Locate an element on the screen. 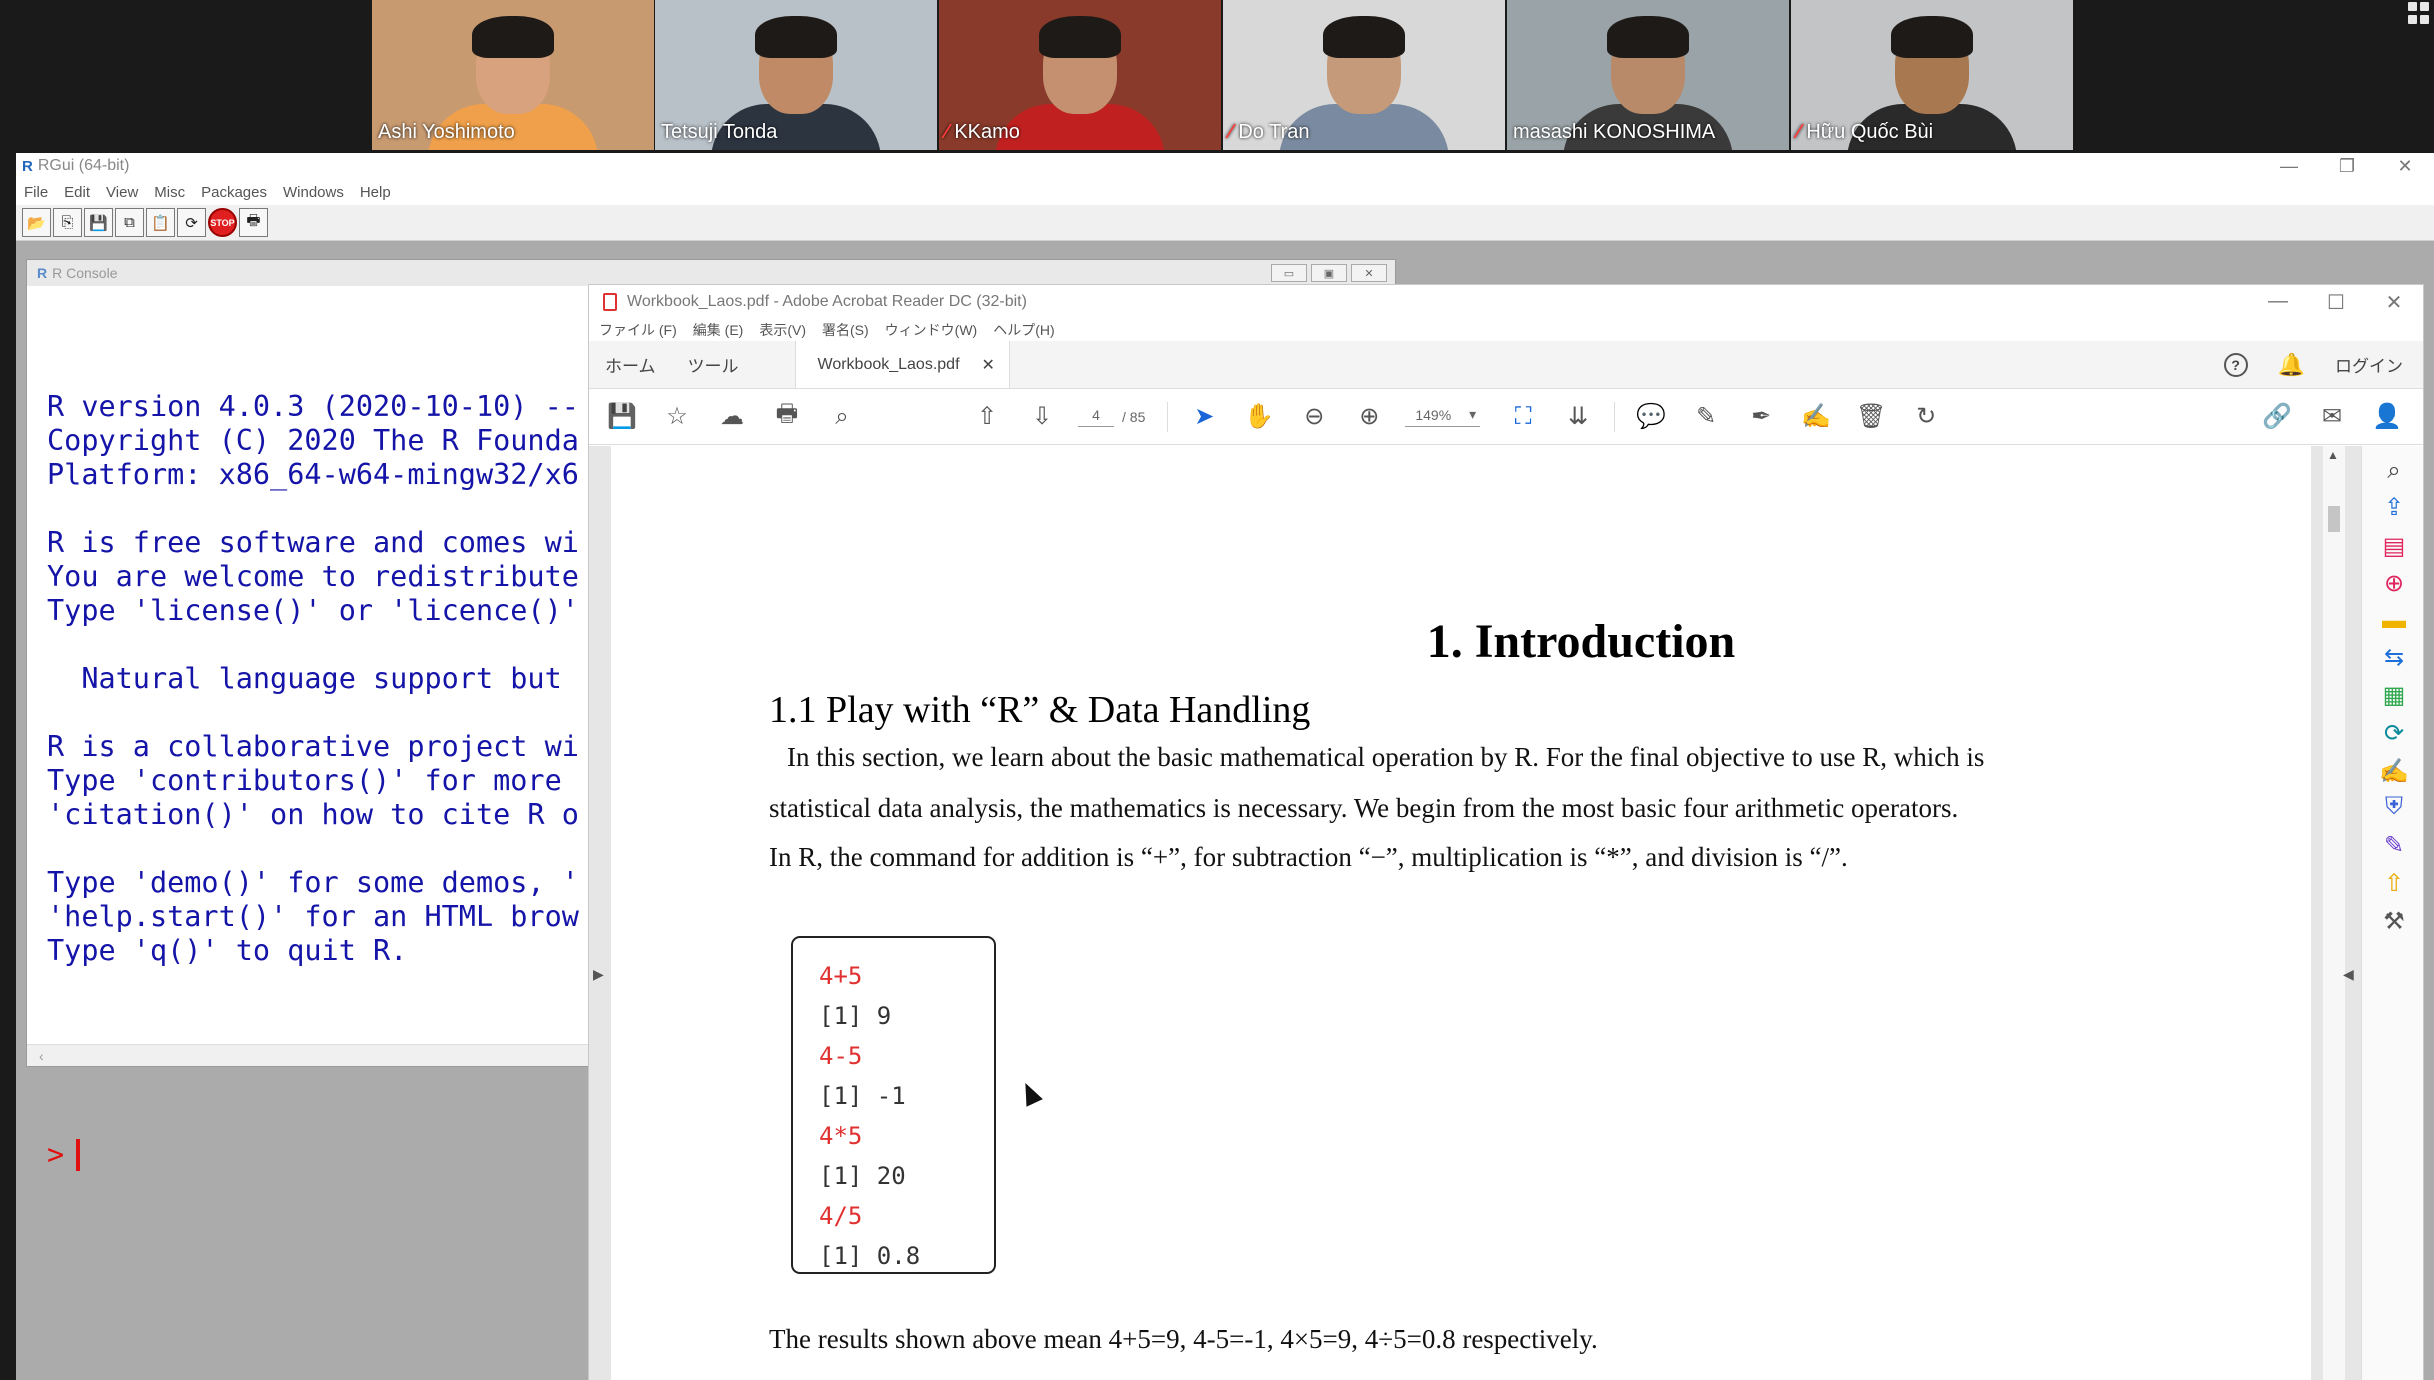 The width and height of the screenshot is (2434, 1380). participant-tile: ⁄ KKamo is located at coordinates (1080, 75).